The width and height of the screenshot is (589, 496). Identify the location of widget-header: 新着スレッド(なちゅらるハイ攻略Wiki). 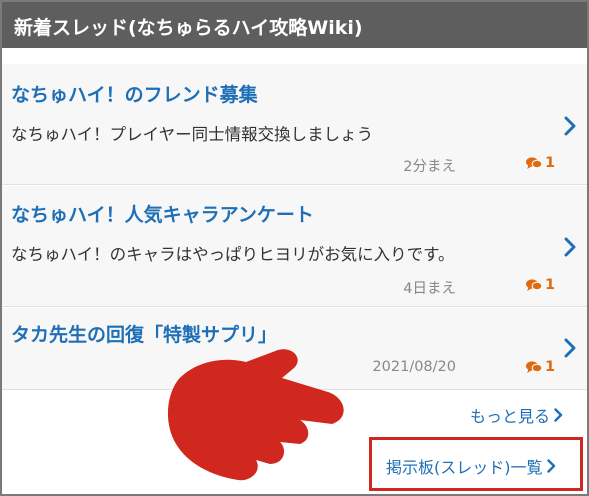
(294, 25).